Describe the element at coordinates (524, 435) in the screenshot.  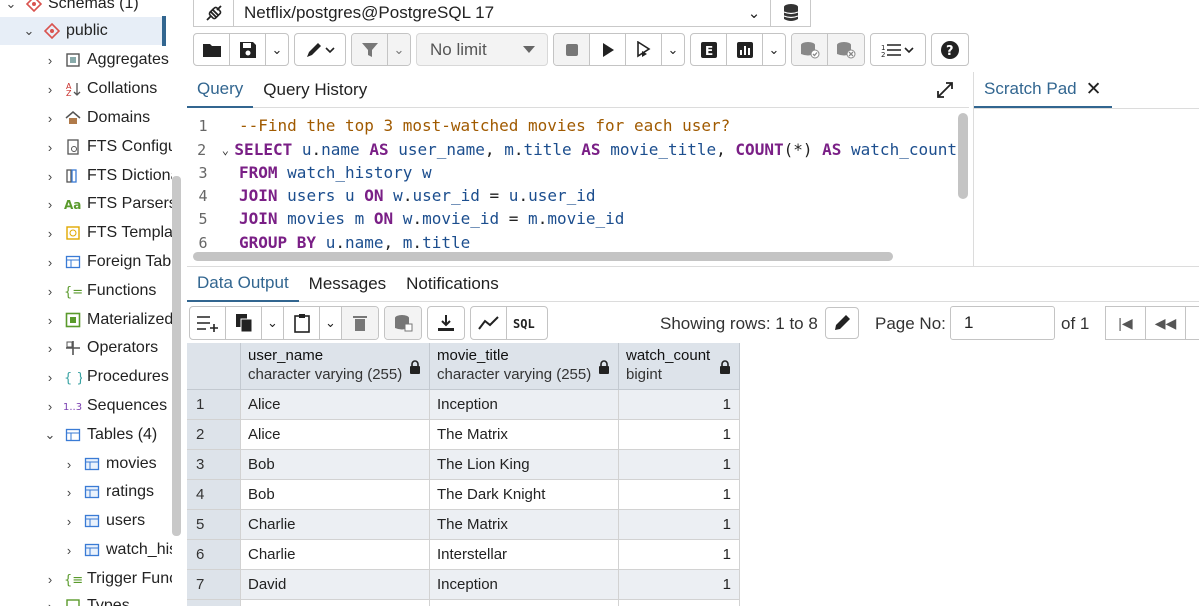
I see `cell-movie-title: The Matrix` at that location.